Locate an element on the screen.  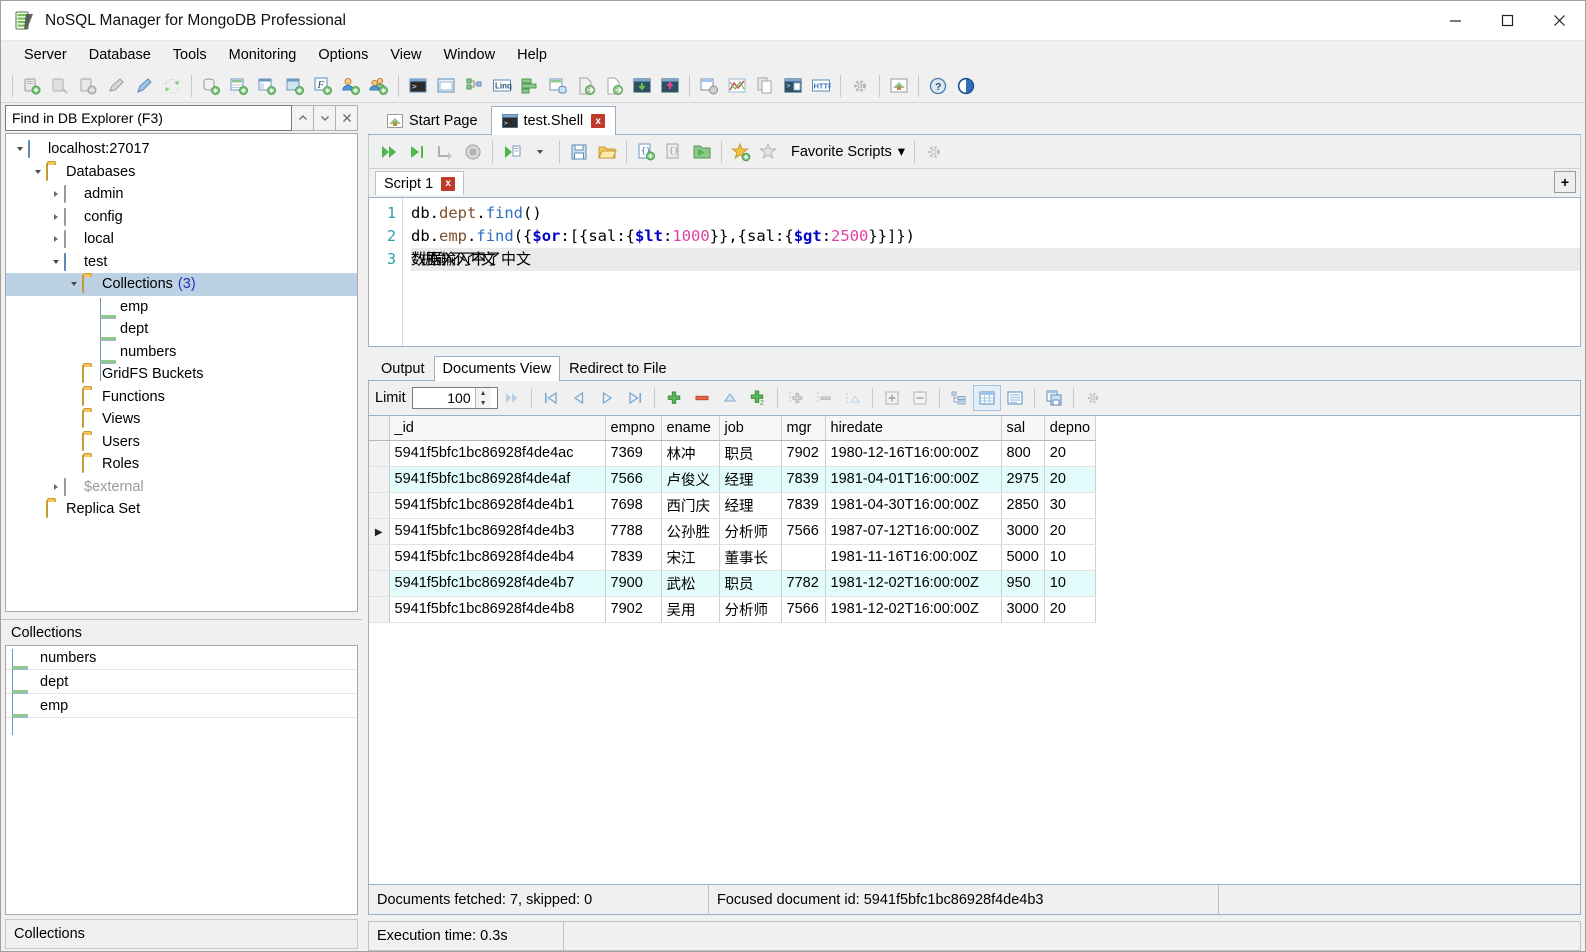
column-header-ename: ename is located at coordinates (690, 428).